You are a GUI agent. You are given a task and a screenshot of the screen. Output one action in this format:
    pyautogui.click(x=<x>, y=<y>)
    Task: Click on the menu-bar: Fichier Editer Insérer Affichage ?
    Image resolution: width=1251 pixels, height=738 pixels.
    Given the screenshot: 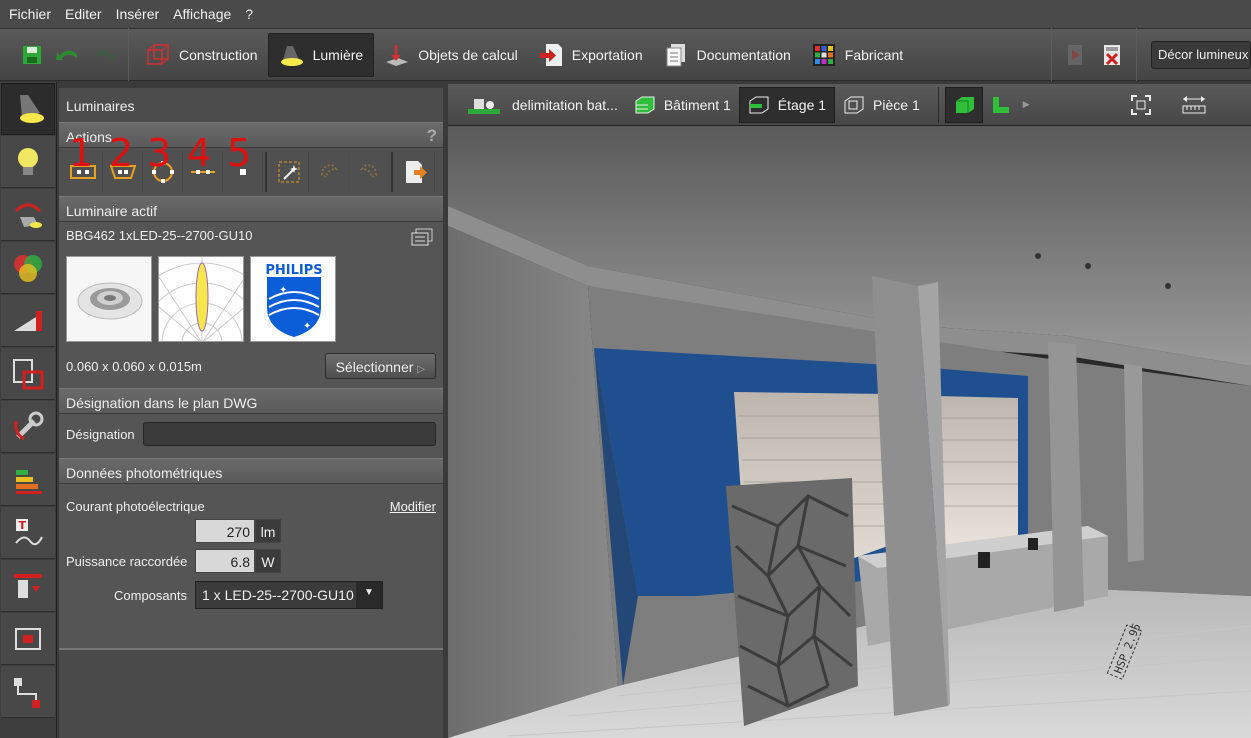 What is the action you would take?
    pyautogui.click(x=625, y=14)
    